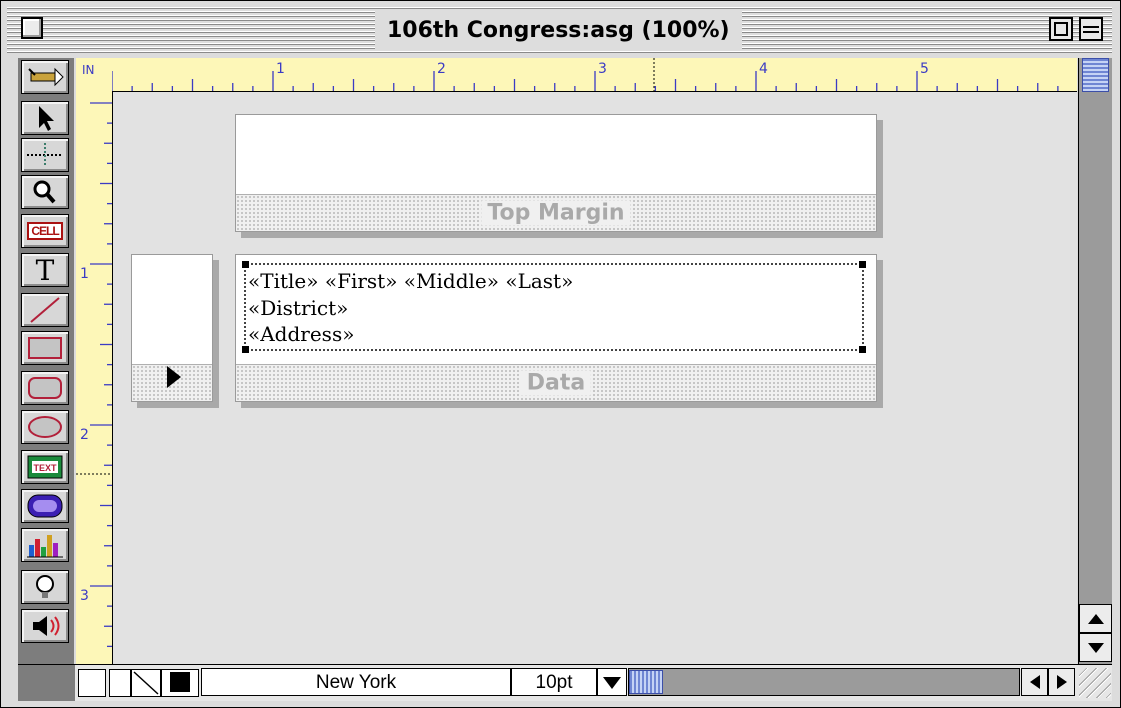 This screenshot has height=708, width=1121. I want to click on oval-tool, so click(45, 427).